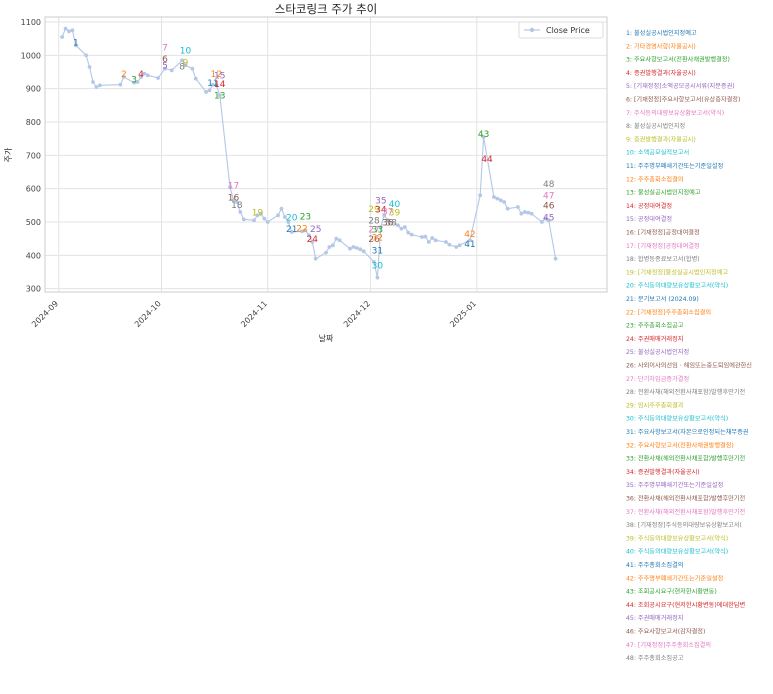  Describe the element at coordinates (31, 22) in the screenshot. I see `y-tick-label: 1100` at that location.